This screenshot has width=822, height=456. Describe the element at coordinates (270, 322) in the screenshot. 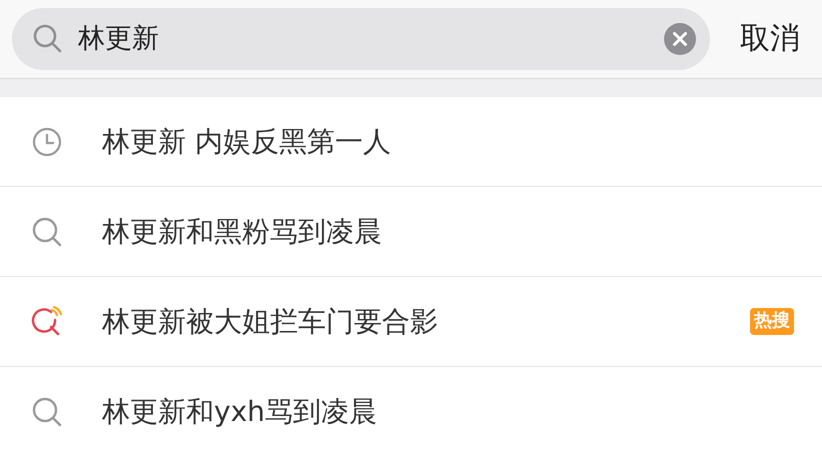

I see `suggestion-text: 林更新被大姐拦车门要合影` at that location.